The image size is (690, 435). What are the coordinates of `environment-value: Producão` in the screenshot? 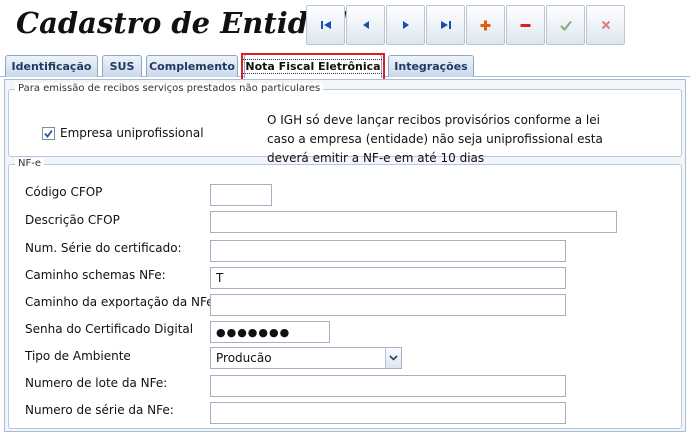 It's located at (244, 358).